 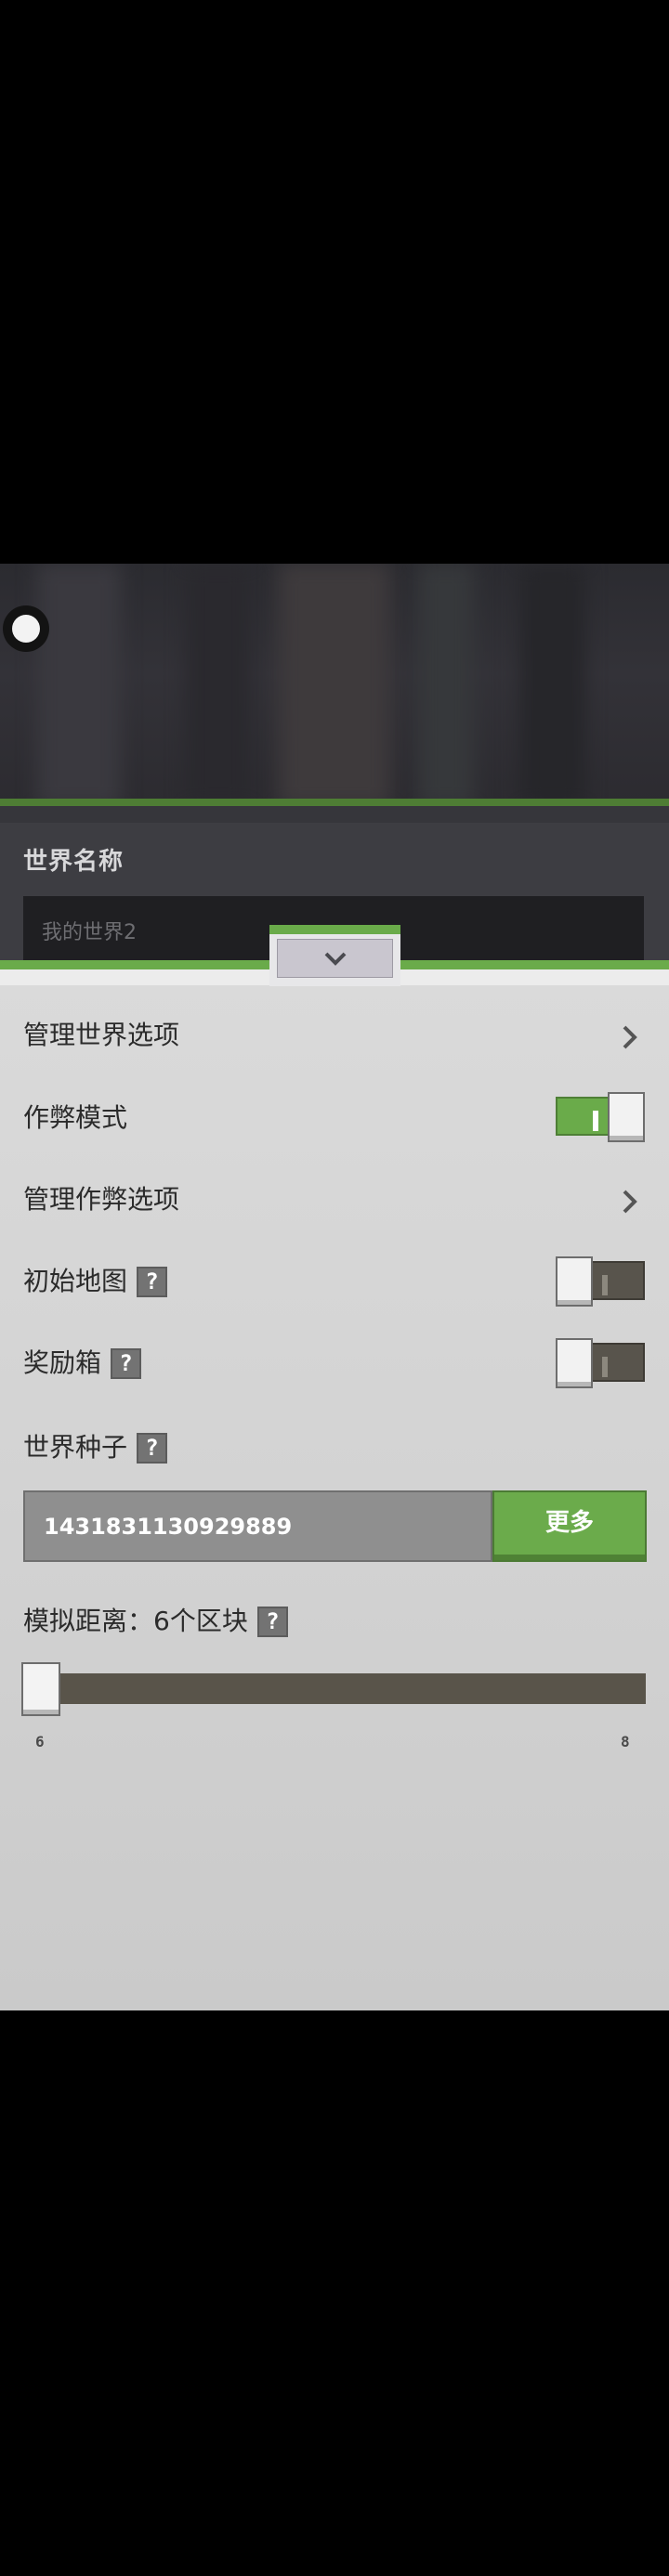 What do you see at coordinates (40, 1741) in the screenshot?
I see `slider-min-label: 6` at bounding box center [40, 1741].